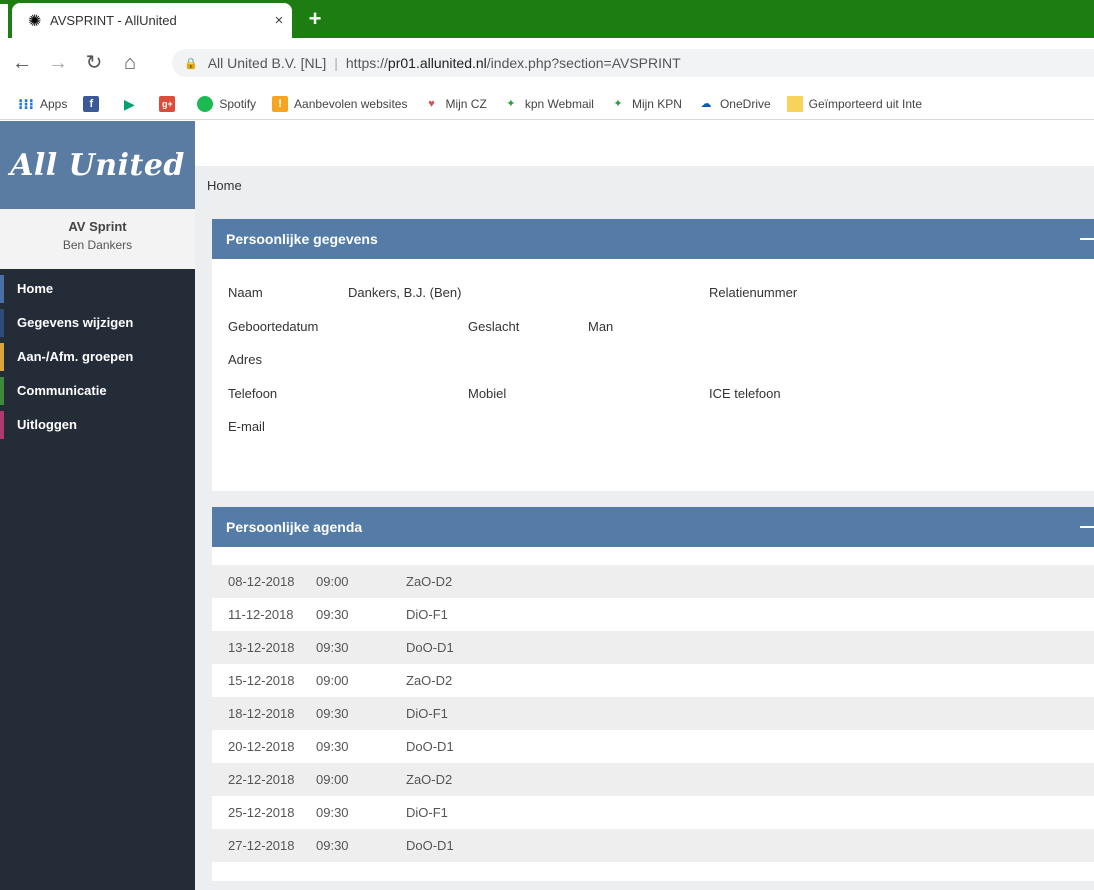 The width and height of the screenshot is (1094, 890). Describe the element at coordinates (431, 103) in the screenshot. I see `cz-icon: ♥` at that location.